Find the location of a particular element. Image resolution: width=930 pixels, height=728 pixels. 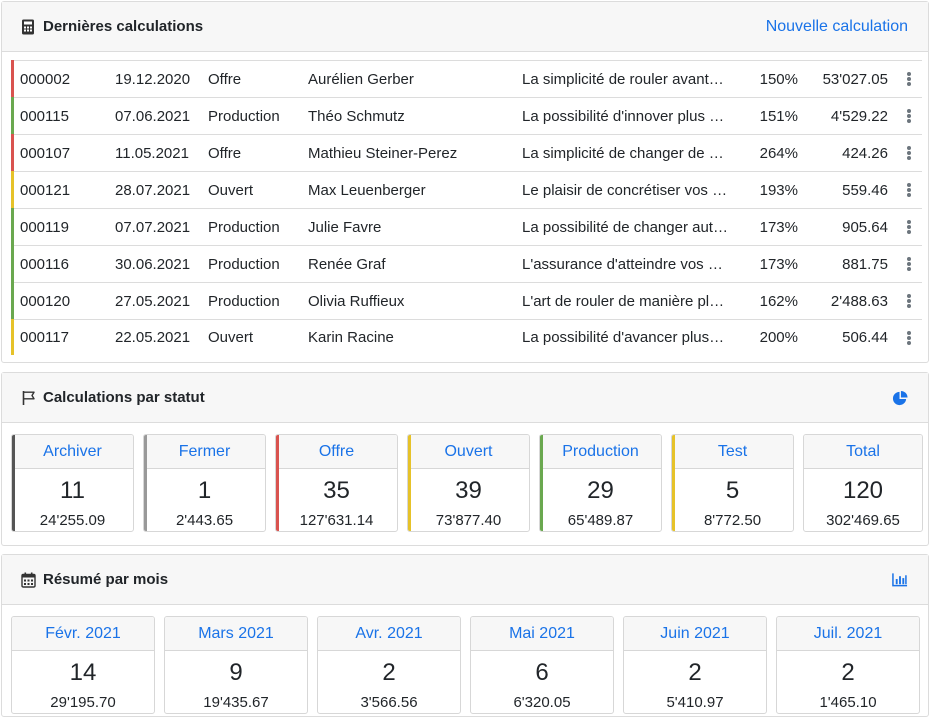

box-label: Févr. 2021 is located at coordinates (83, 634).